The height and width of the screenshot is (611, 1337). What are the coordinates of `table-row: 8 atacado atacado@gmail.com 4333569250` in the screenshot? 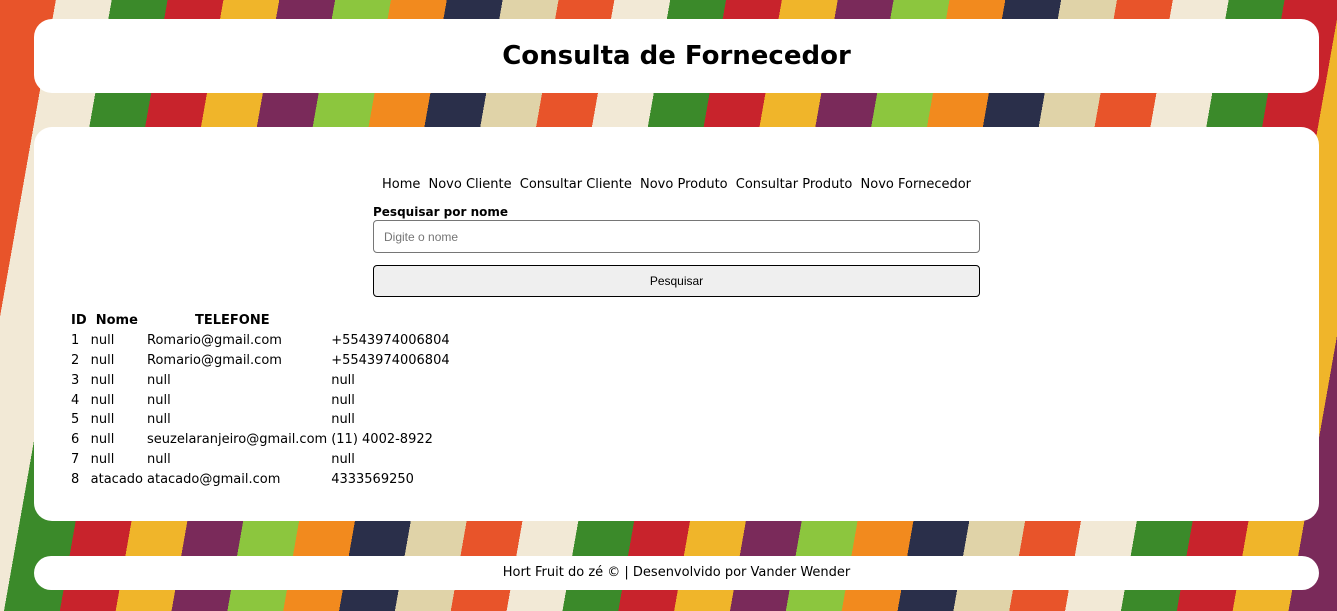 It's located at (260, 479).